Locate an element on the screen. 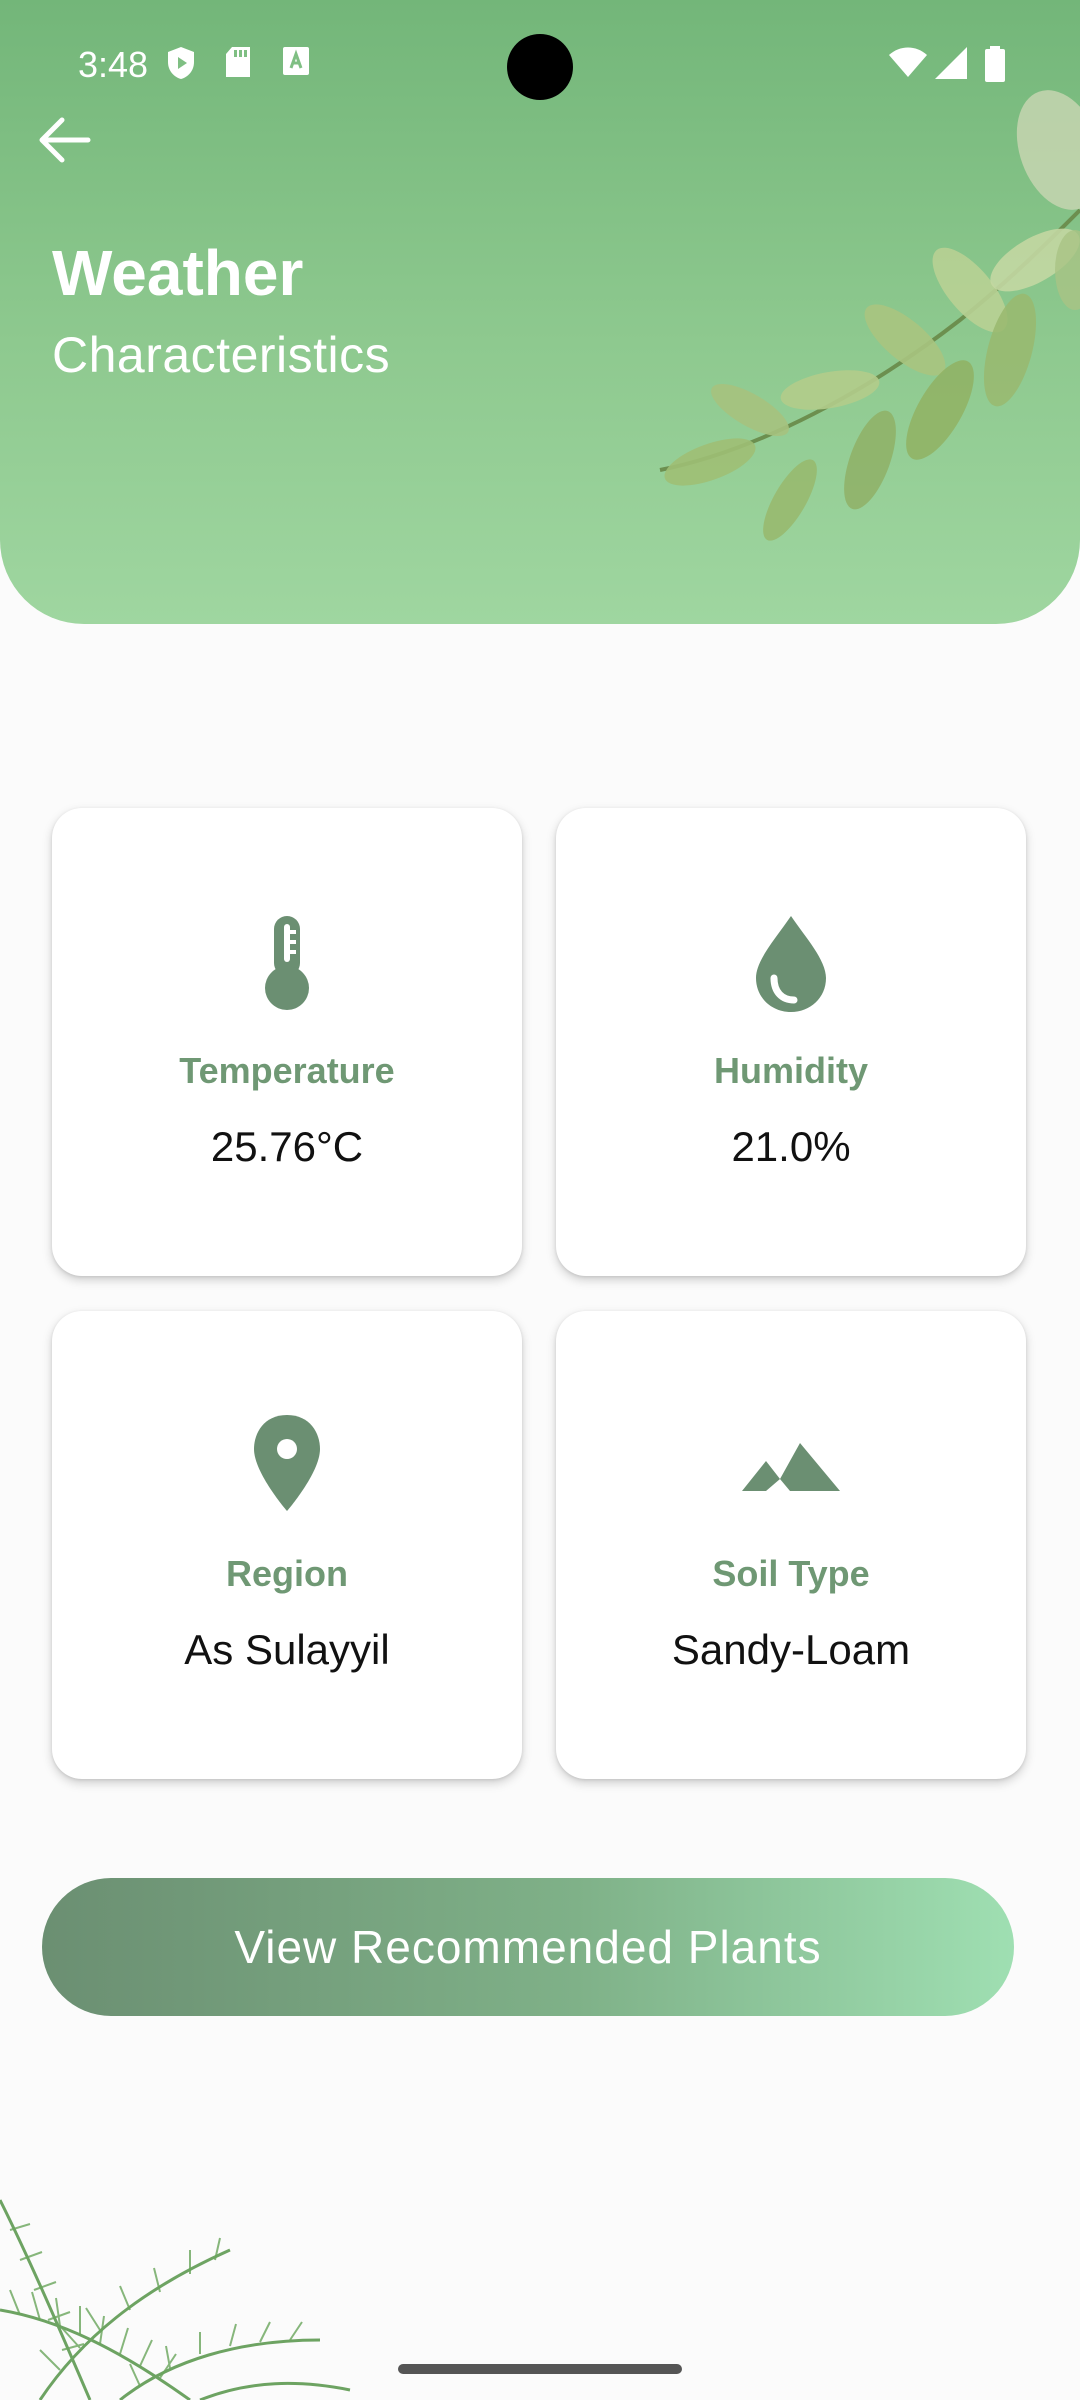 The width and height of the screenshot is (1080, 2400). soil-type-label: Soil Type is located at coordinates (791, 1573).